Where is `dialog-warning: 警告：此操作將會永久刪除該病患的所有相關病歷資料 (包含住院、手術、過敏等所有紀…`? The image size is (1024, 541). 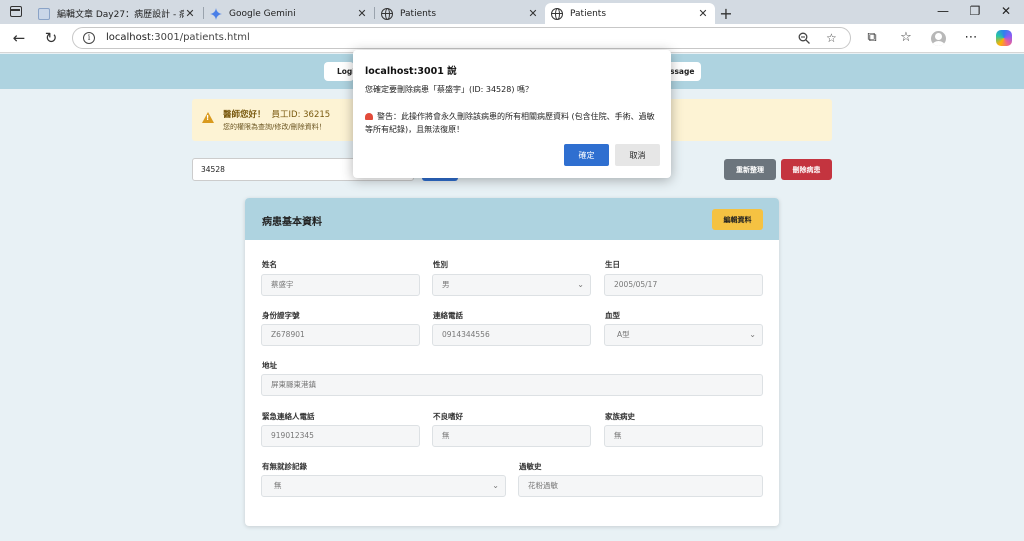
dialog-warning: 警告：此操作將會永久刪除該病患的所有相關病歷資料 (包含住院、手術、過敏等所有紀… is located at coordinates (513, 123).